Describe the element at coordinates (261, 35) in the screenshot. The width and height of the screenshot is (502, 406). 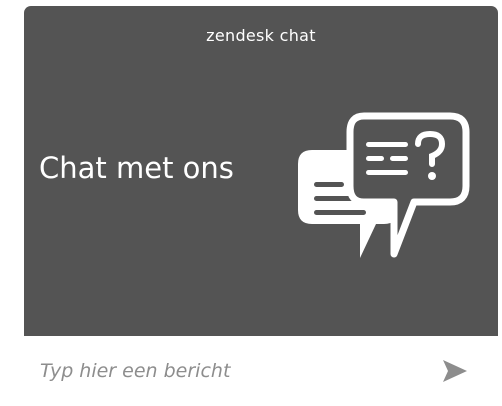
I see `brand-label: zendesk chat` at that location.